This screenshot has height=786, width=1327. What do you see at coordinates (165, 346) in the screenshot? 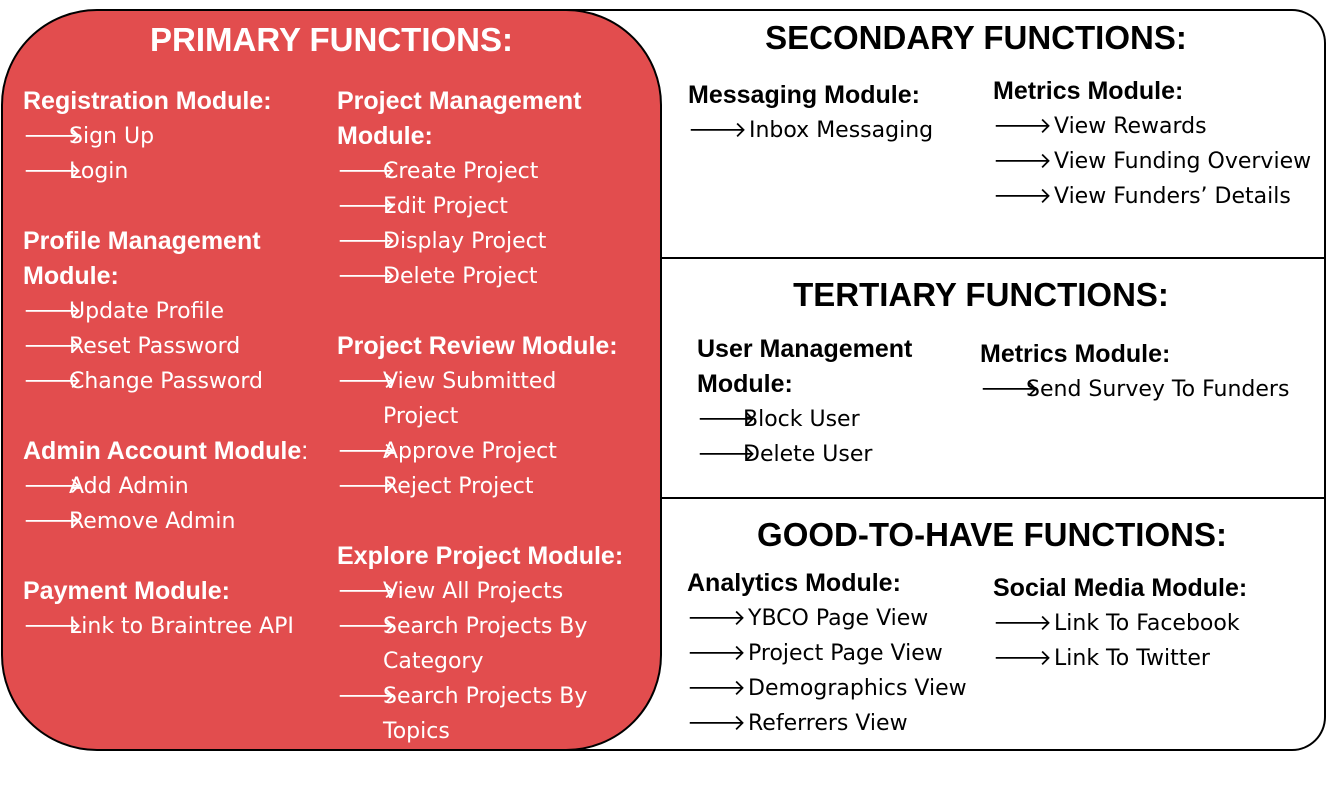
I see `list-item: 🡒 Reset Password` at bounding box center [165, 346].